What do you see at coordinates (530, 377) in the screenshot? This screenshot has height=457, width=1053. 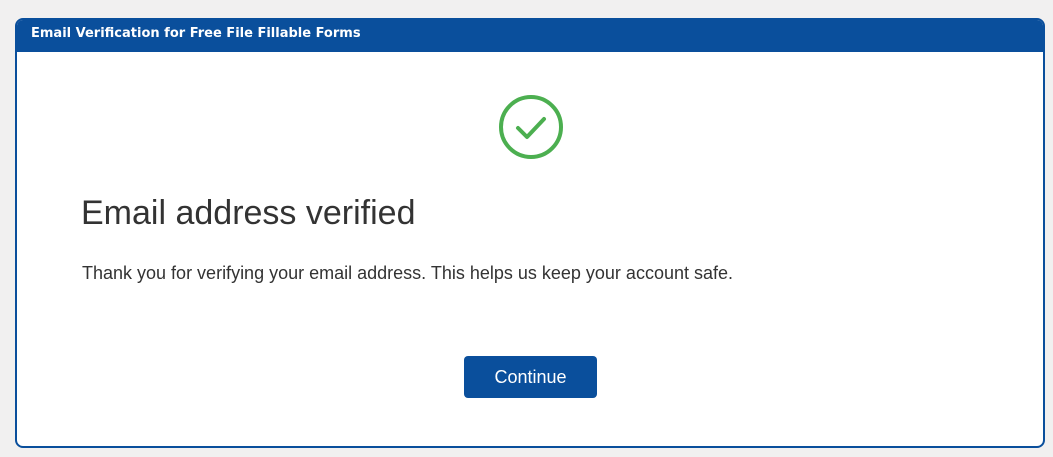 I see `continue-button: Continue` at bounding box center [530, 377].